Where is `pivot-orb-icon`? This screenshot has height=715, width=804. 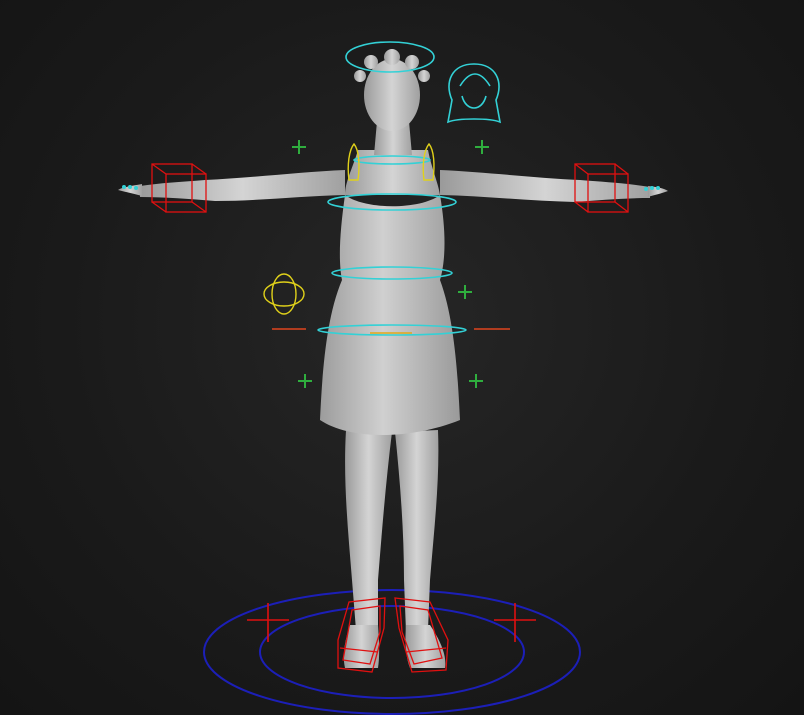 pivot-orb-icon is located at coordinates (284, 294).